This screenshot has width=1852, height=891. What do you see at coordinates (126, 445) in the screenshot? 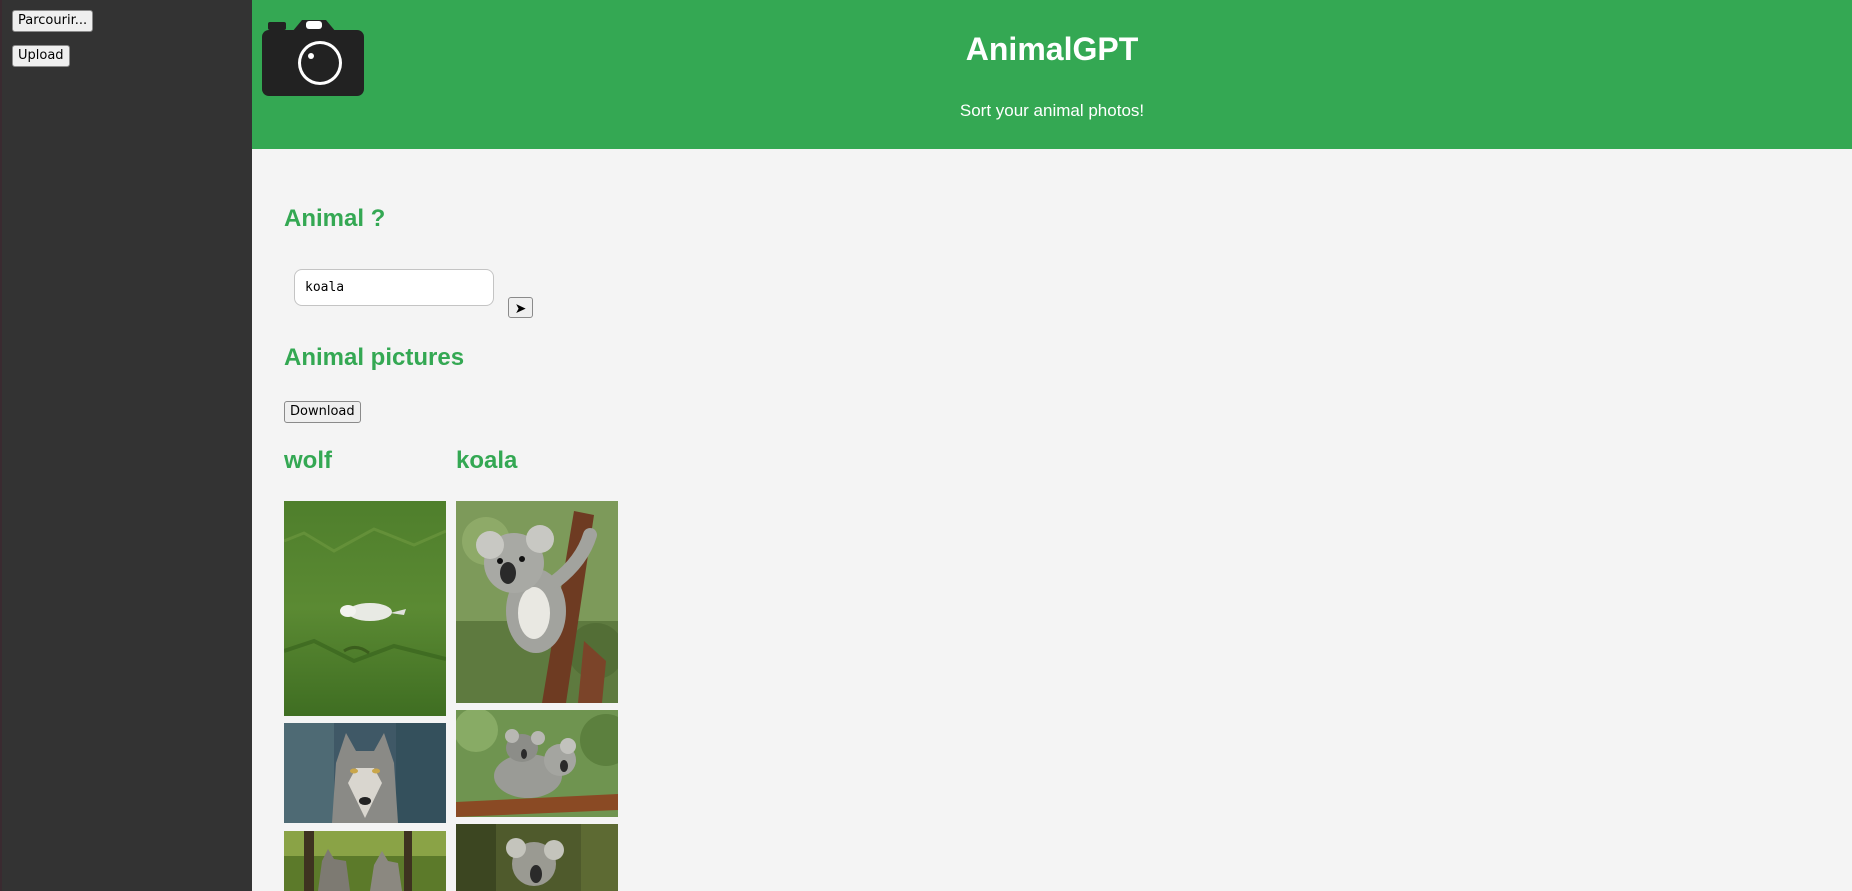
I see `sidebar: Parcourir... Upload` at bounding box center [126, 445].